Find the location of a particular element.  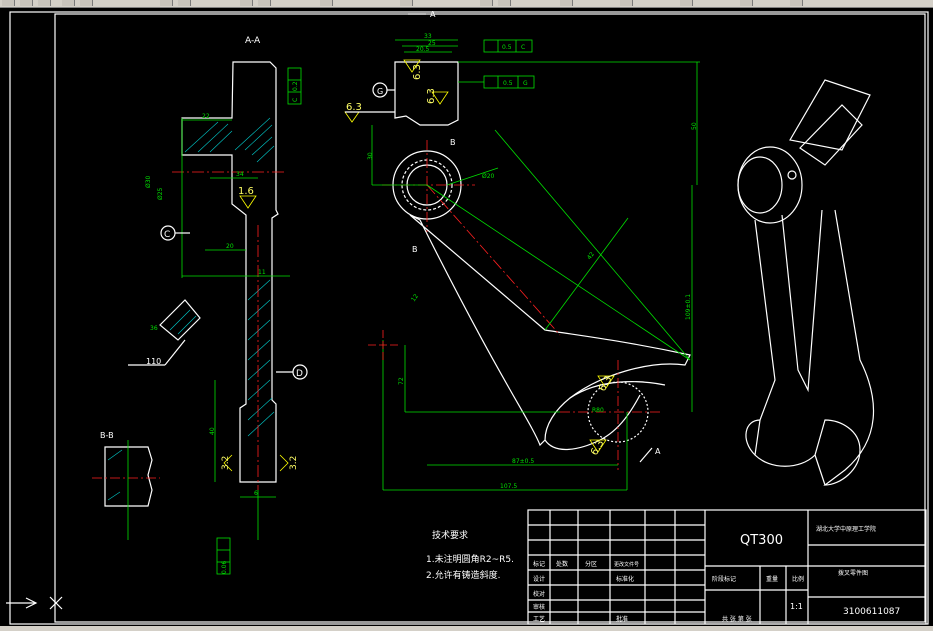

dim-72: 72 is located at coordinates (401, 381).